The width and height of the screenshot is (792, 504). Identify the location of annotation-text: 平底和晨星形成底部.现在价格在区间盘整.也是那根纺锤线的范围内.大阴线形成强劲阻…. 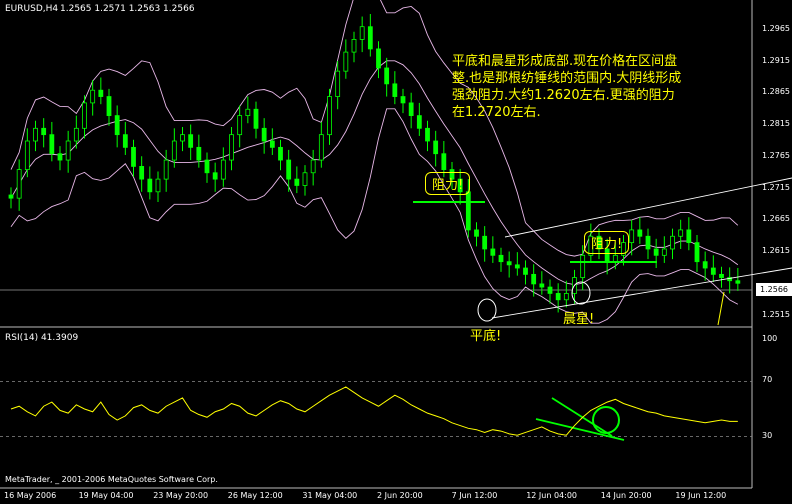
(567, 87).